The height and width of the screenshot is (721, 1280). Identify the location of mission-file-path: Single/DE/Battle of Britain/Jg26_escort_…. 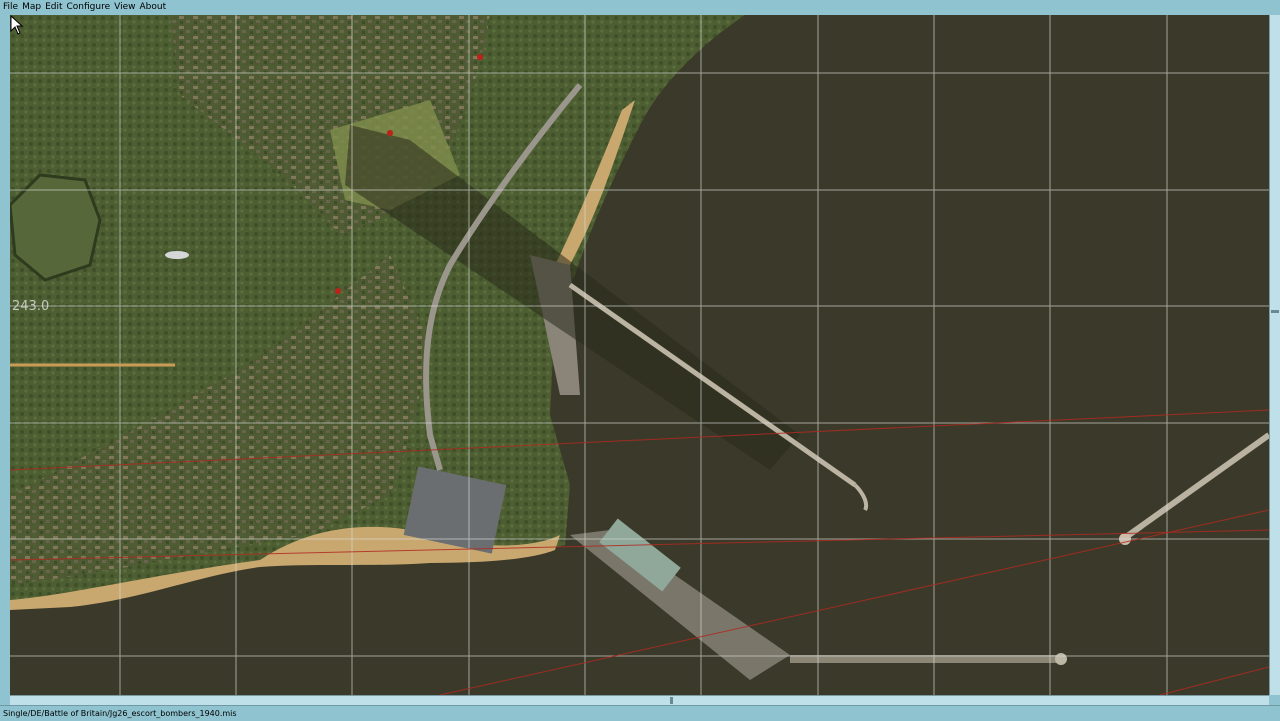
(120, 713).